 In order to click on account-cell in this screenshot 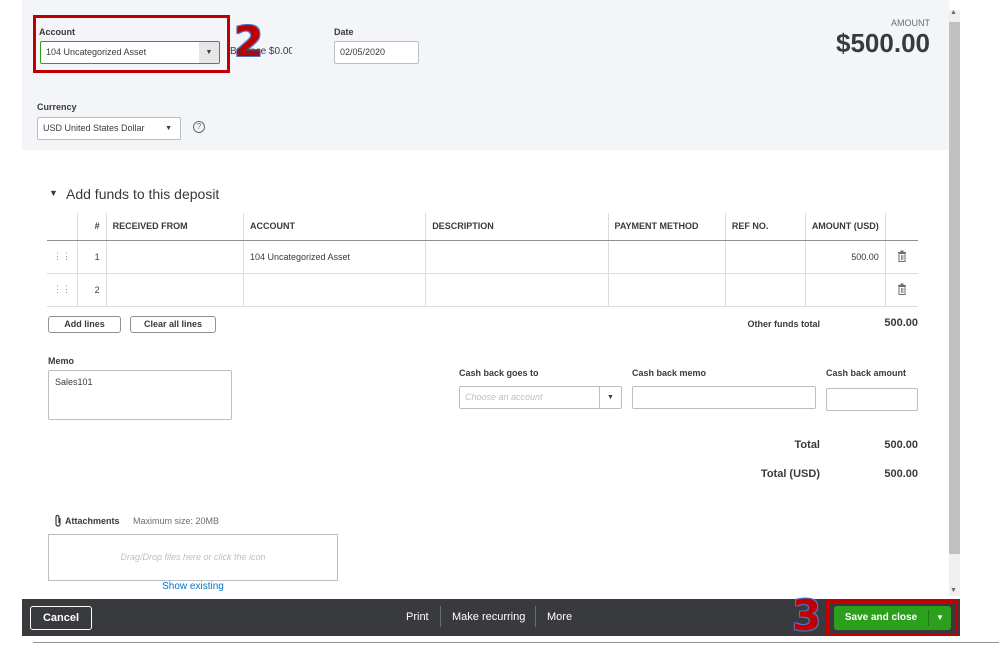, I will do `click(335, 290)`.